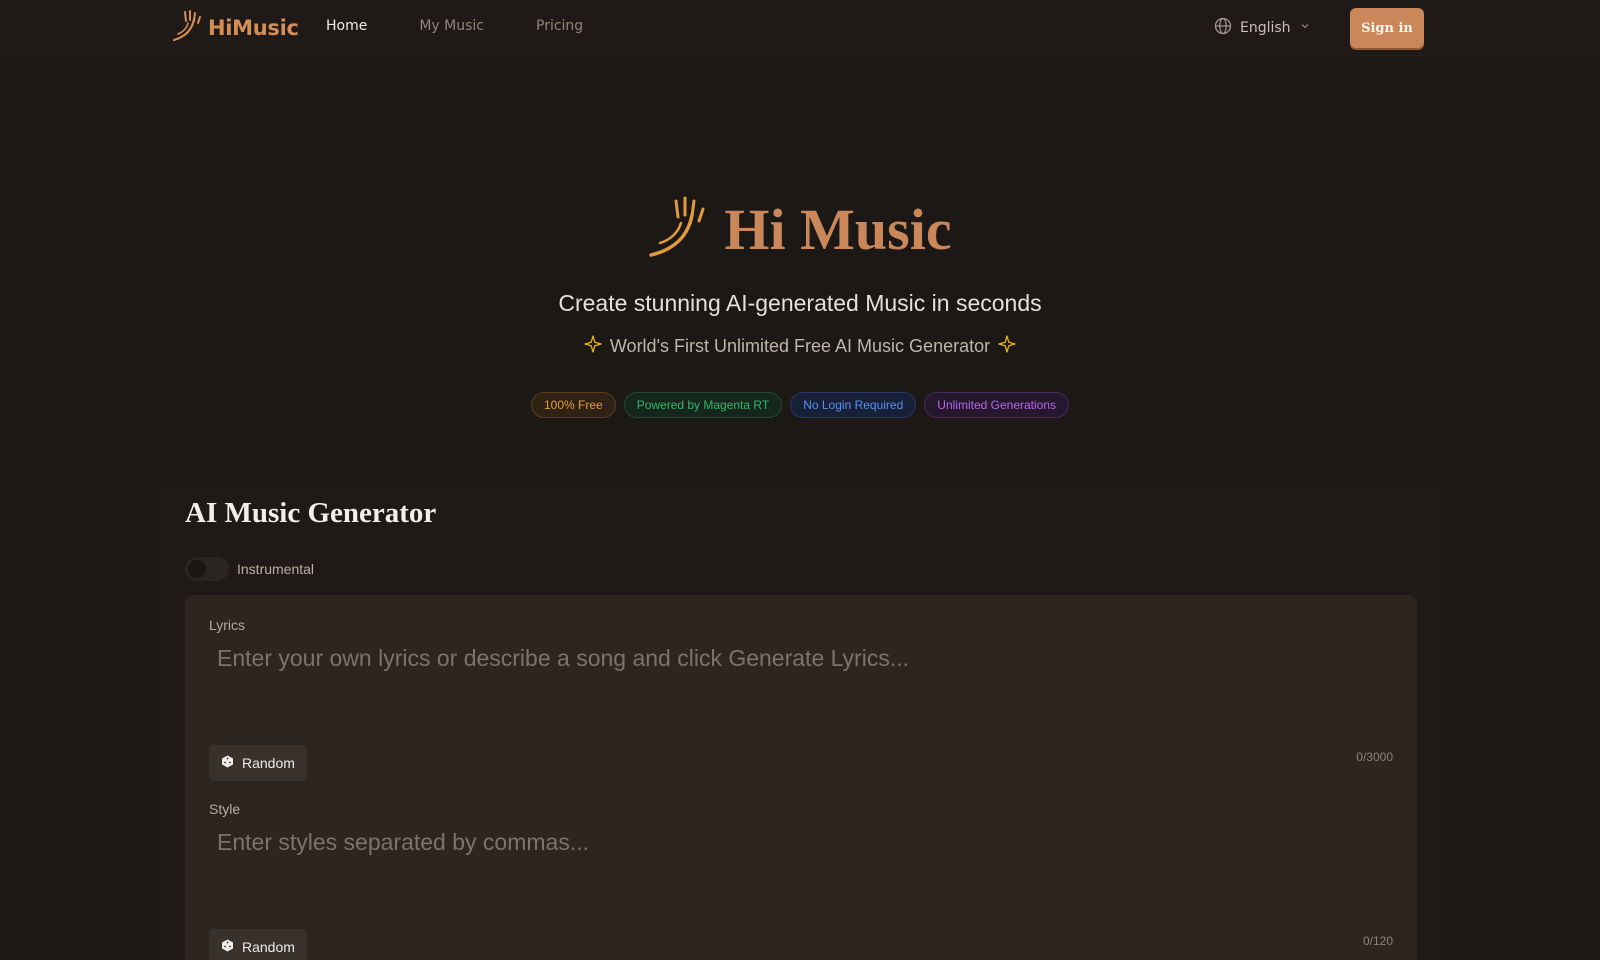 The image size is (1600, 960). I want to click on chevron-down-icon, so click(1305, 28).